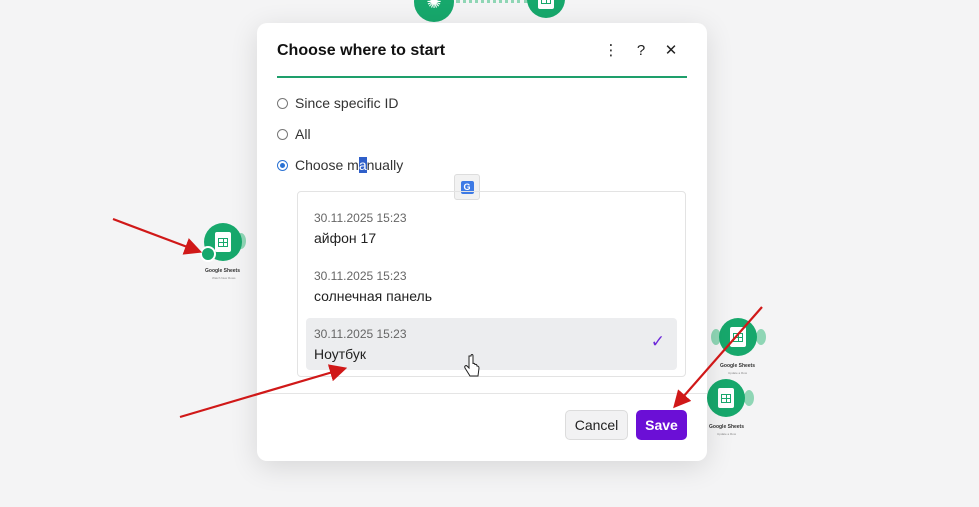 The width and height of the screenshot is (979, 507). I want to click on arrow-to-trigger-node, so click(157, 236).